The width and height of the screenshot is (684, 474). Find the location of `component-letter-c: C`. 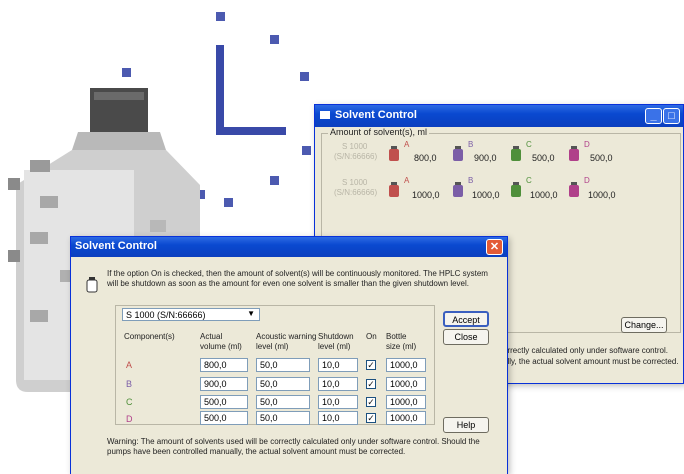

component-letter-c: C is located at coordinates (129, 402).